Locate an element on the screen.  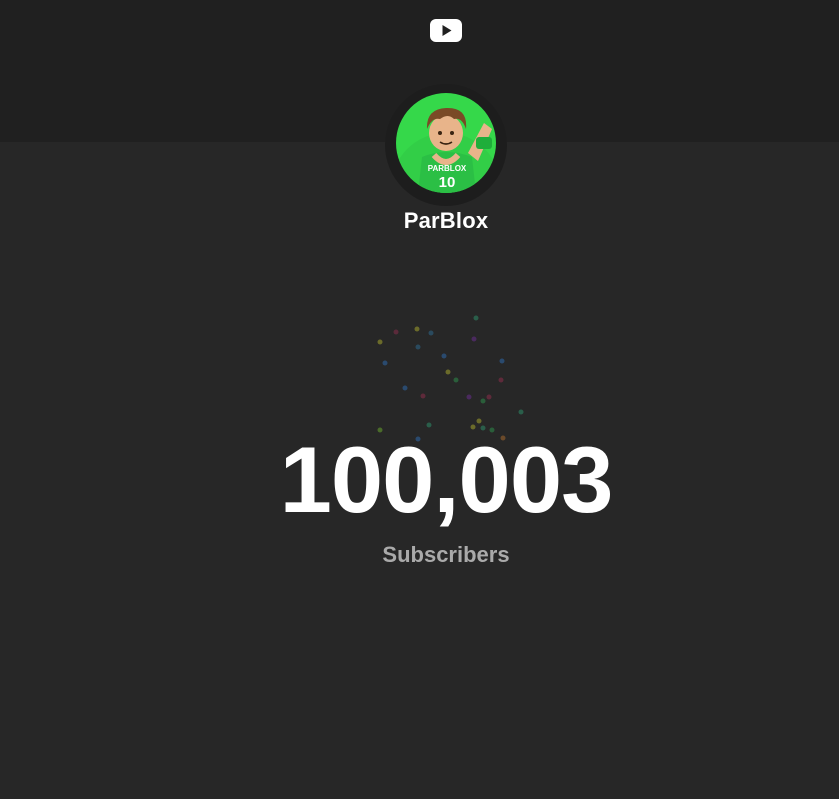
subscribers-label: Subscribers is located at coordinates (446, 554).